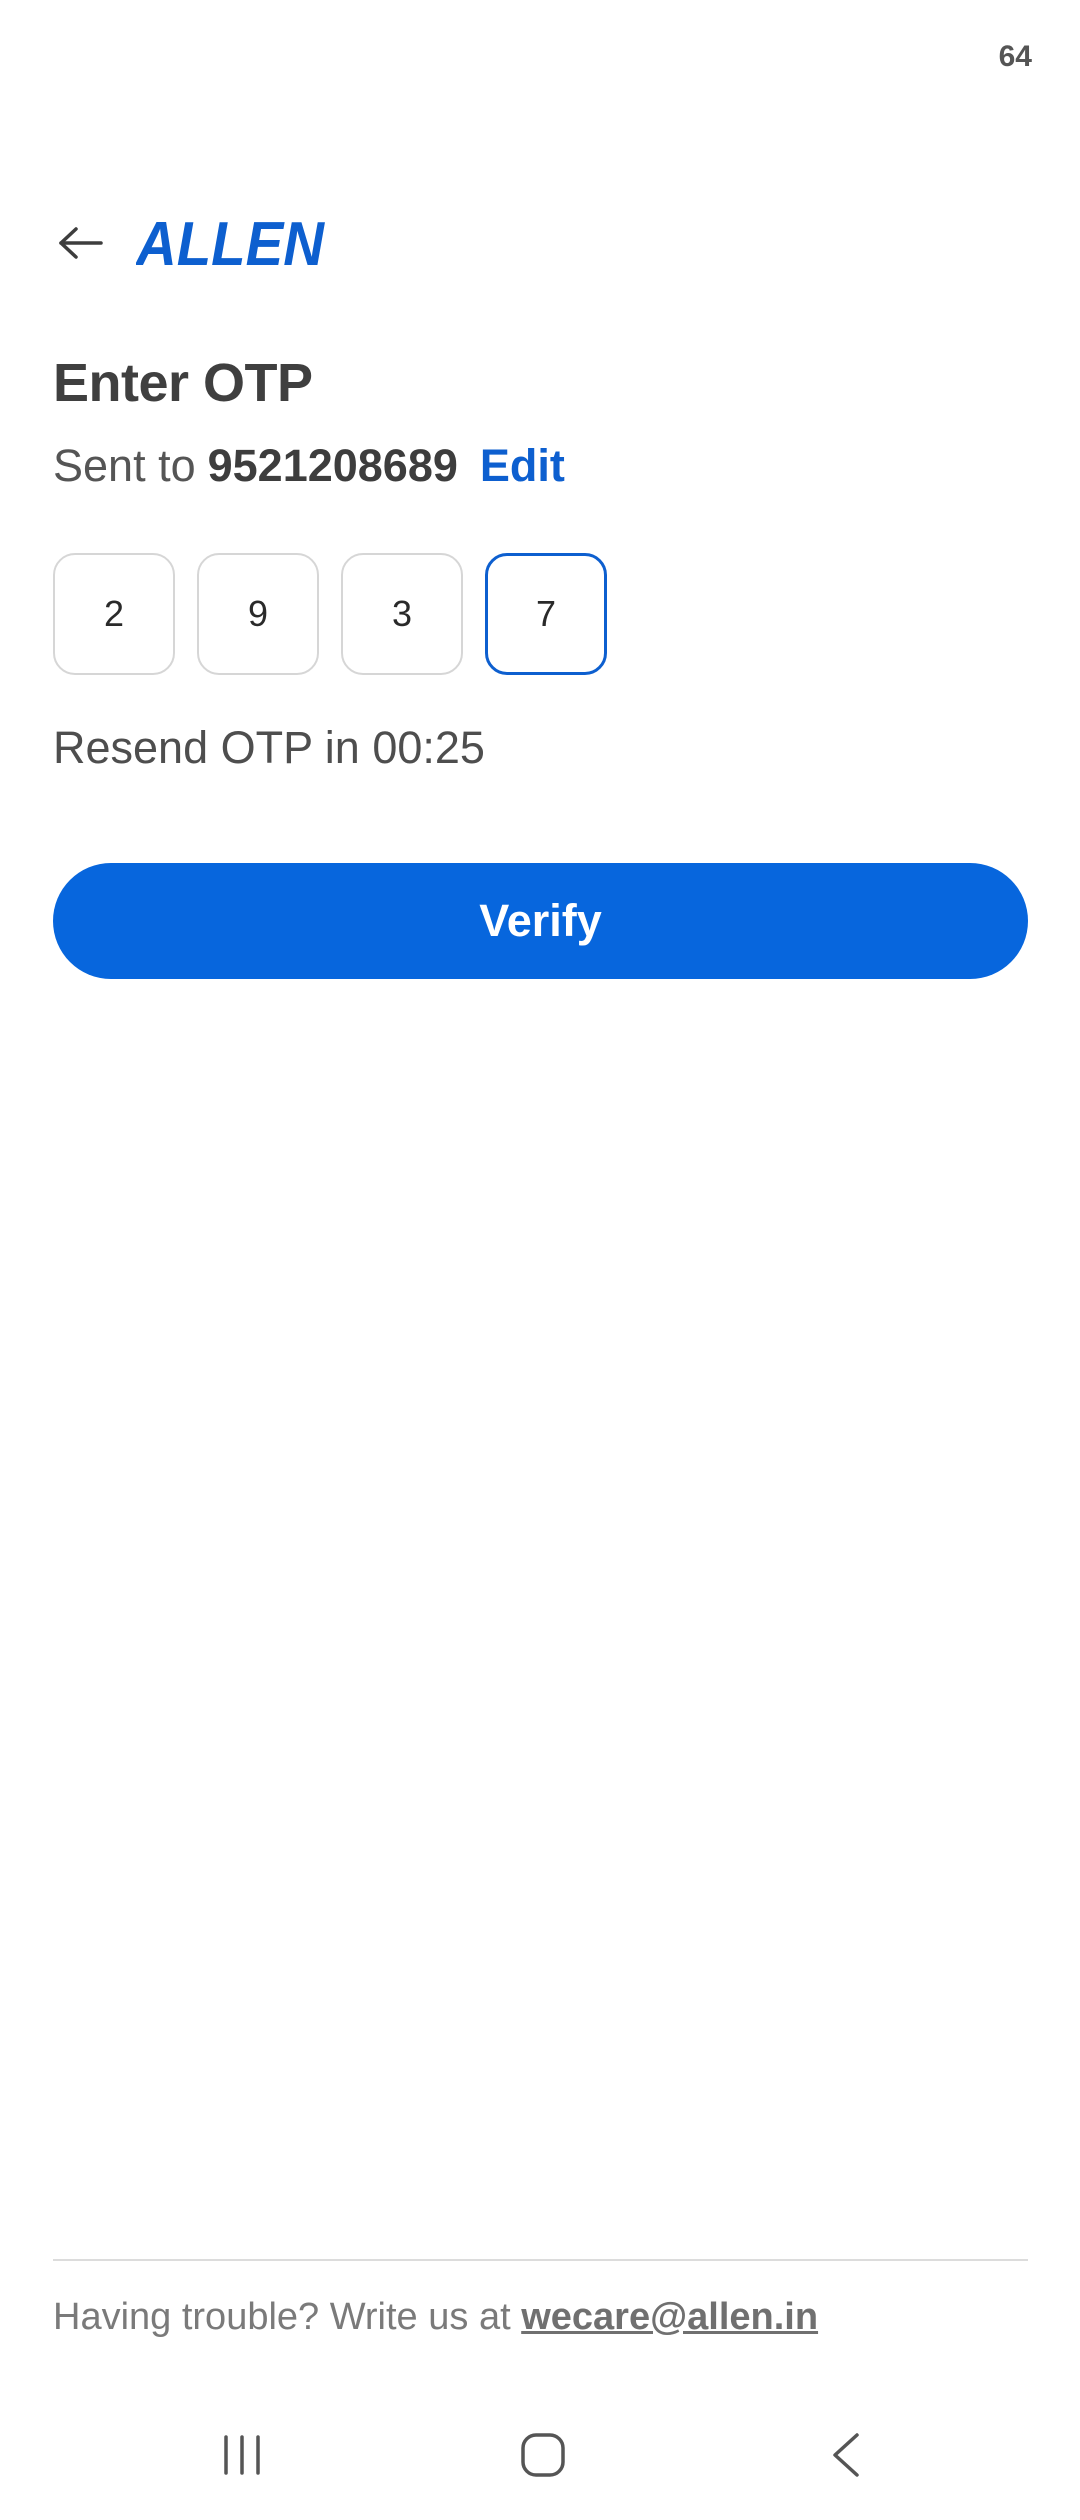 This screenshot has height=2520, width=1080. I want to click on home-button, so click(543, 2455).